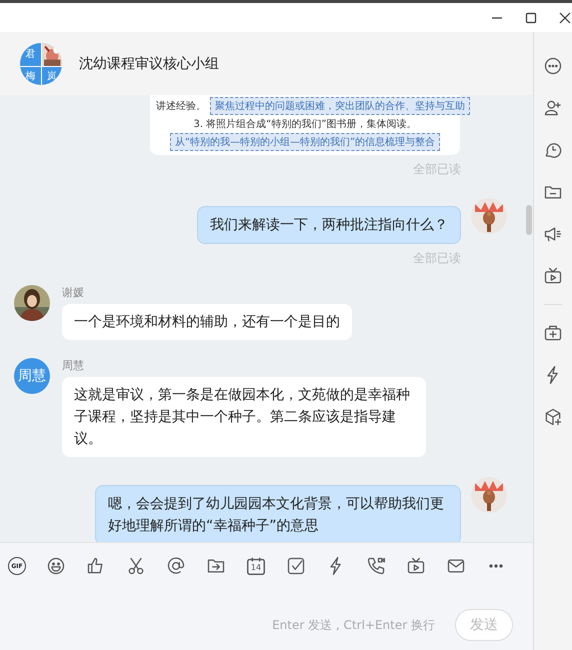 Image resolution: width=572 pixels, height=650 pixels. I want to click on emoji-icon, so click(56, 566).